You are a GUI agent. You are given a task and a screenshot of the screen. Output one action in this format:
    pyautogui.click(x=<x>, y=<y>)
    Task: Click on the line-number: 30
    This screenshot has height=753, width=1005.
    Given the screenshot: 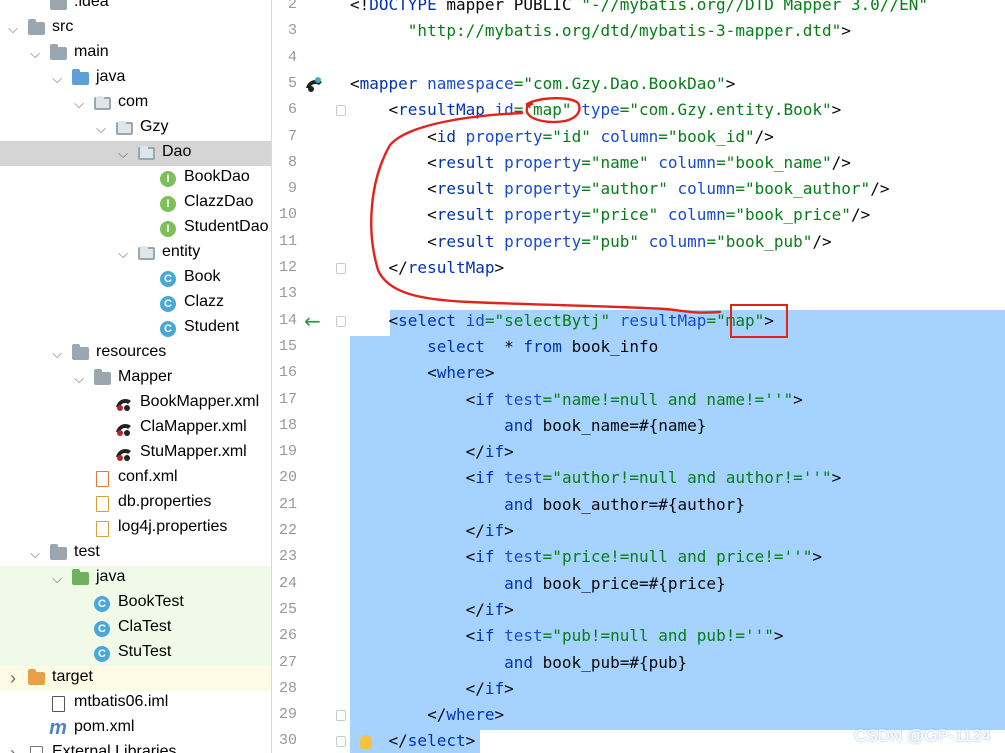 What is the action you would take?
    pyautogui.click(x=287, y=741)
    